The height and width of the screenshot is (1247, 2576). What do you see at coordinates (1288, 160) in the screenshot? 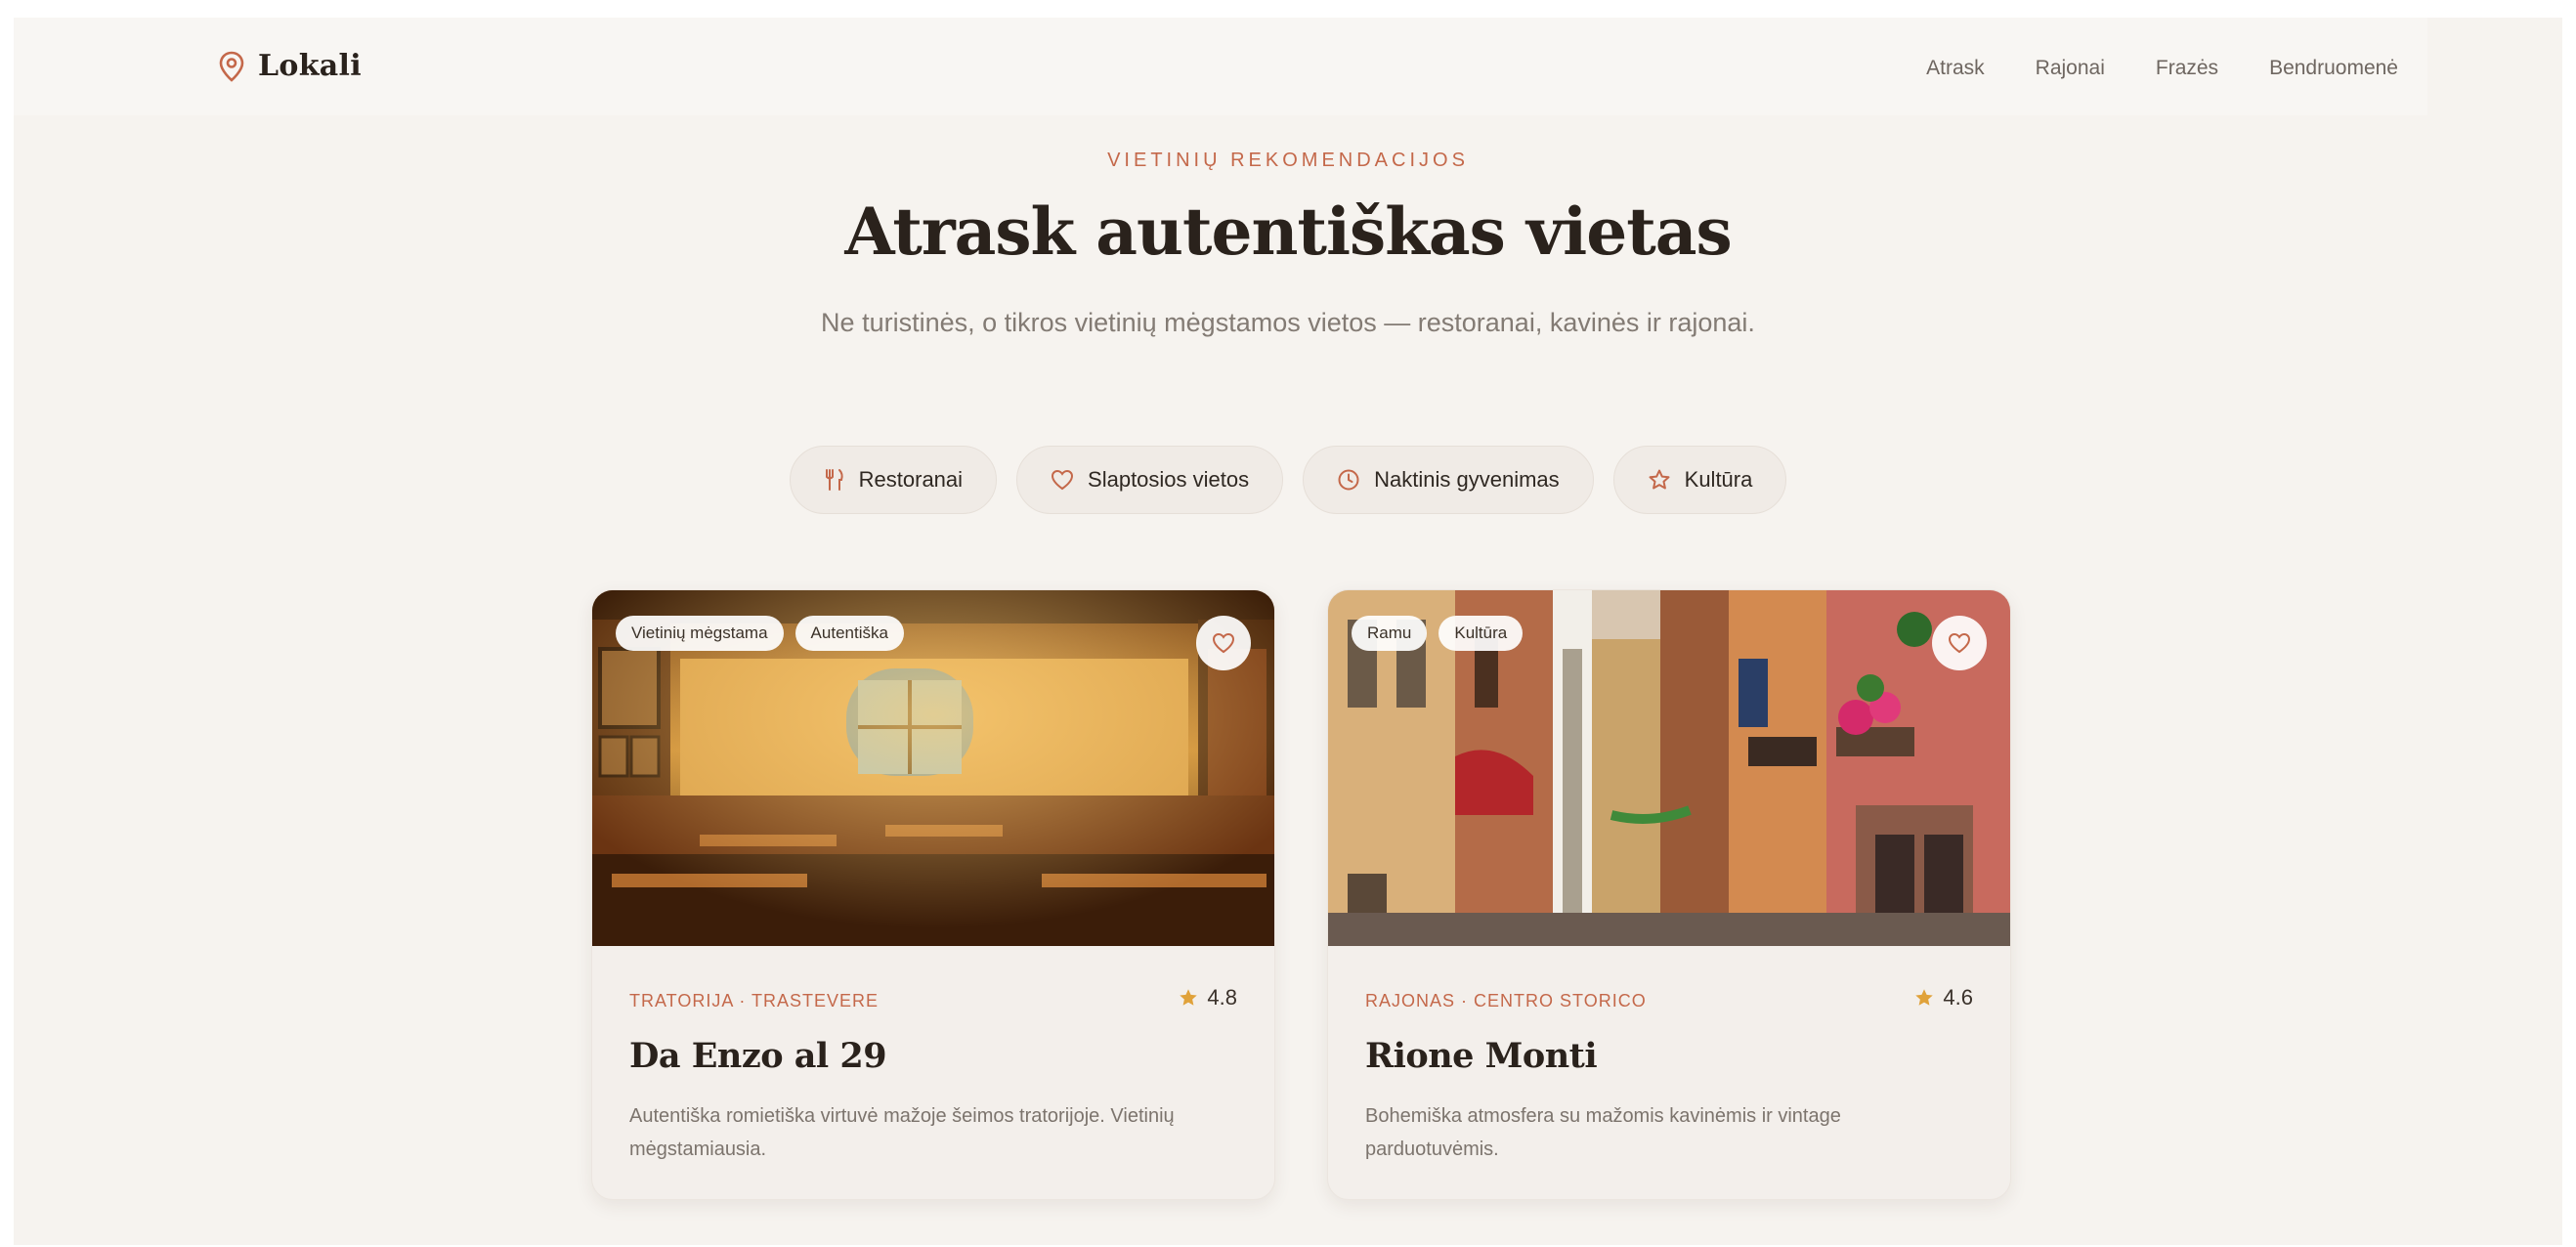
I see `hero-kicker: VIETINIŲ REKOMENDACIJOS` at bounding box center [1288, 160].